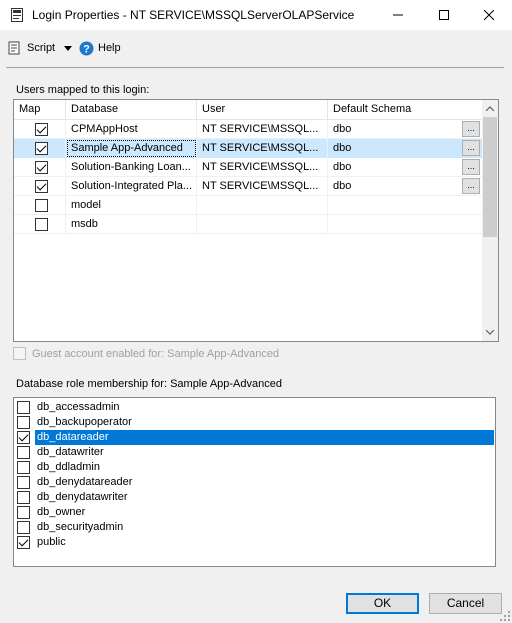 Image resolution: width=512 pixels, height=623 pixels. I want to click on close-icon, so click(489, 15).